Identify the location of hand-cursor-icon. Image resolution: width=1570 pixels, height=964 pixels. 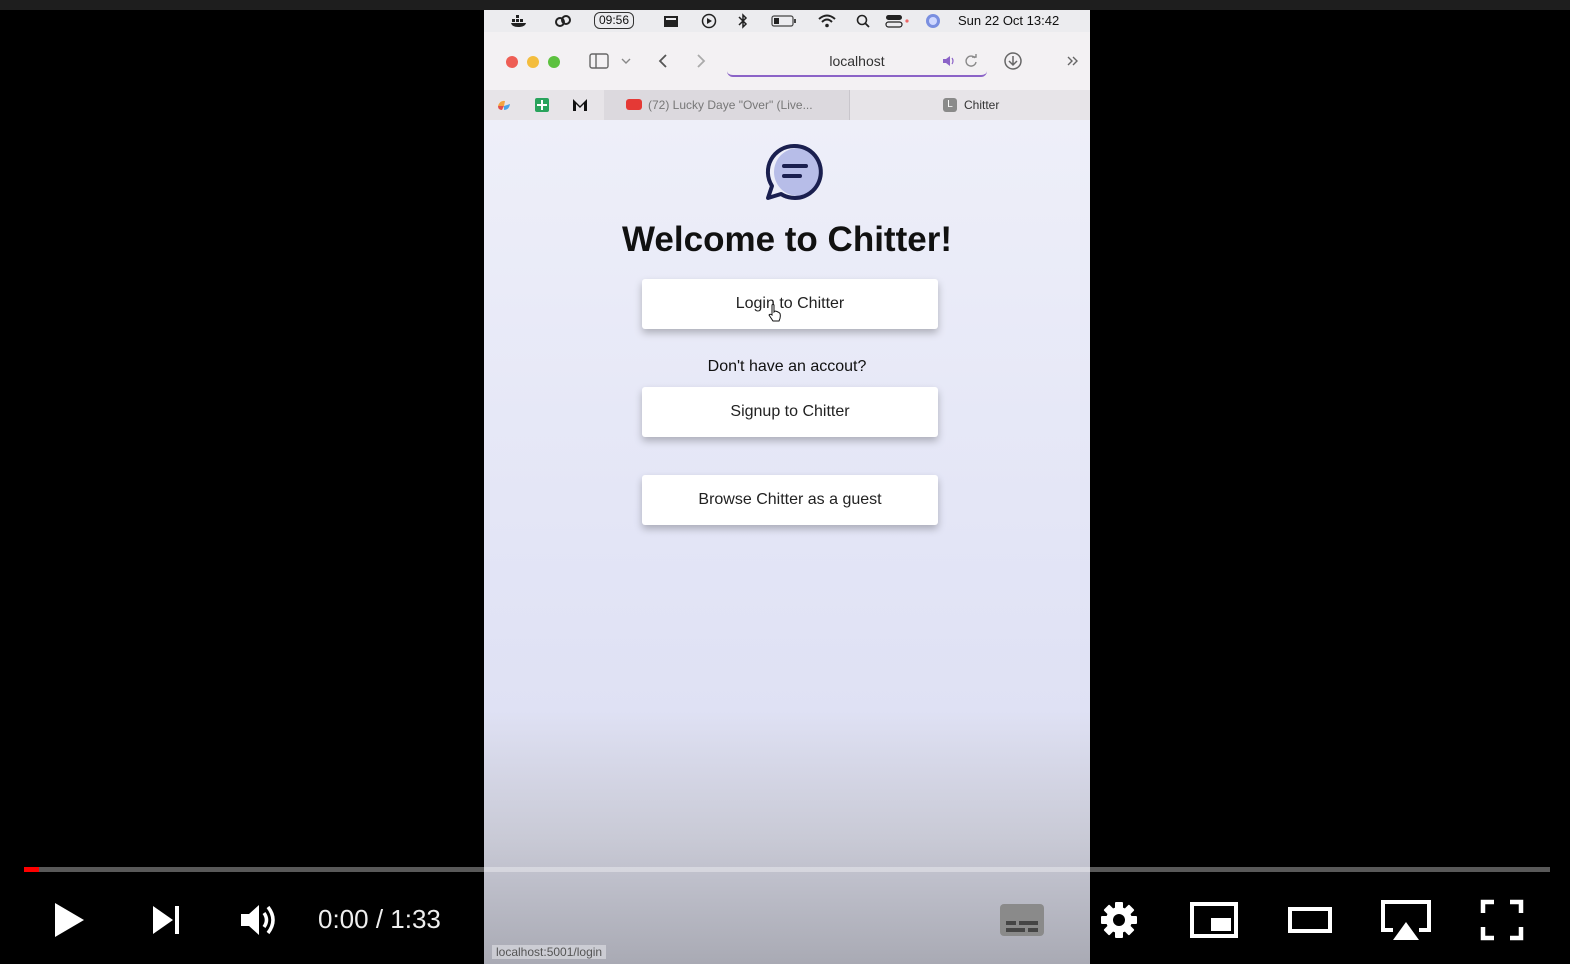
(774, 313).